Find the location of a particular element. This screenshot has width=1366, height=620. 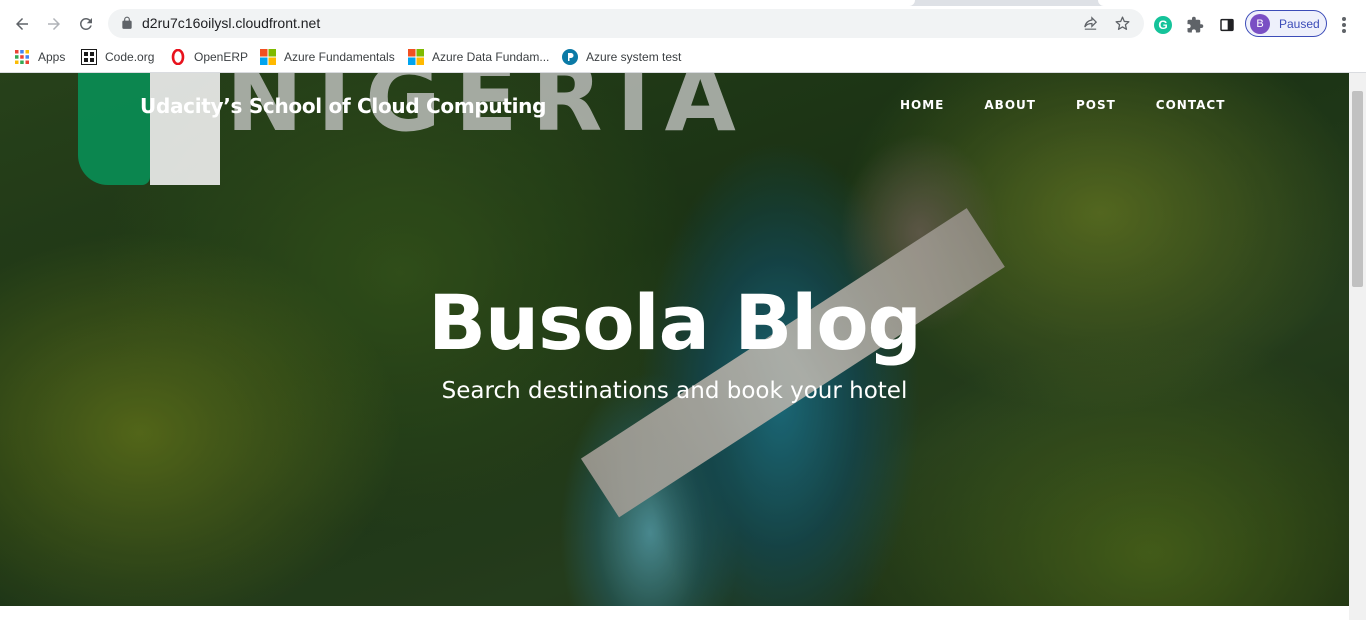

side-panel-button is located at coordinates (1227, 25).